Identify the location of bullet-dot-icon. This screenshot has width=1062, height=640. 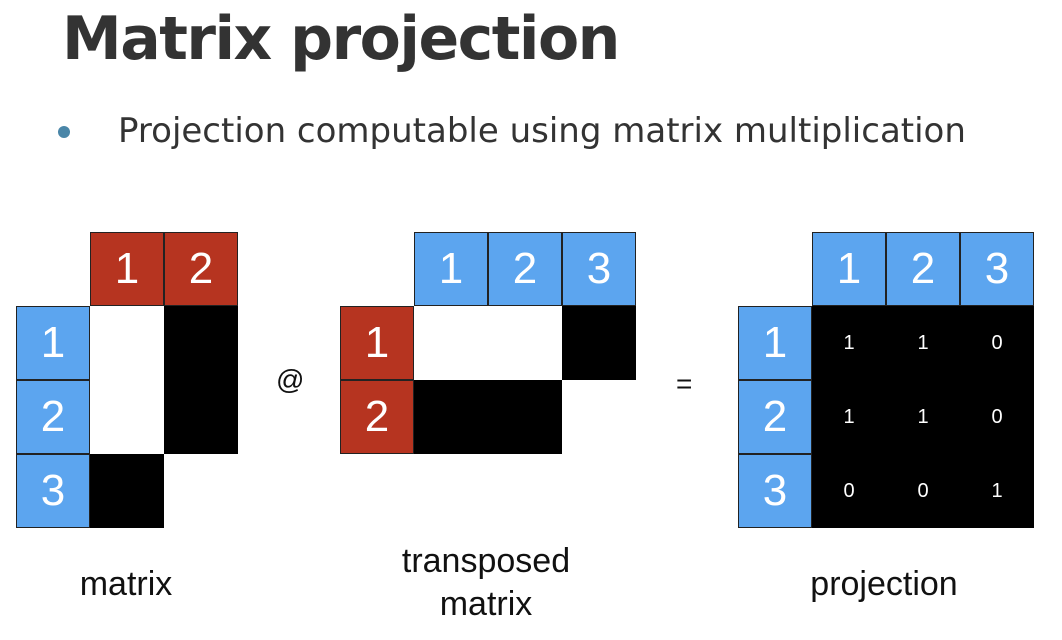
(64, 132).